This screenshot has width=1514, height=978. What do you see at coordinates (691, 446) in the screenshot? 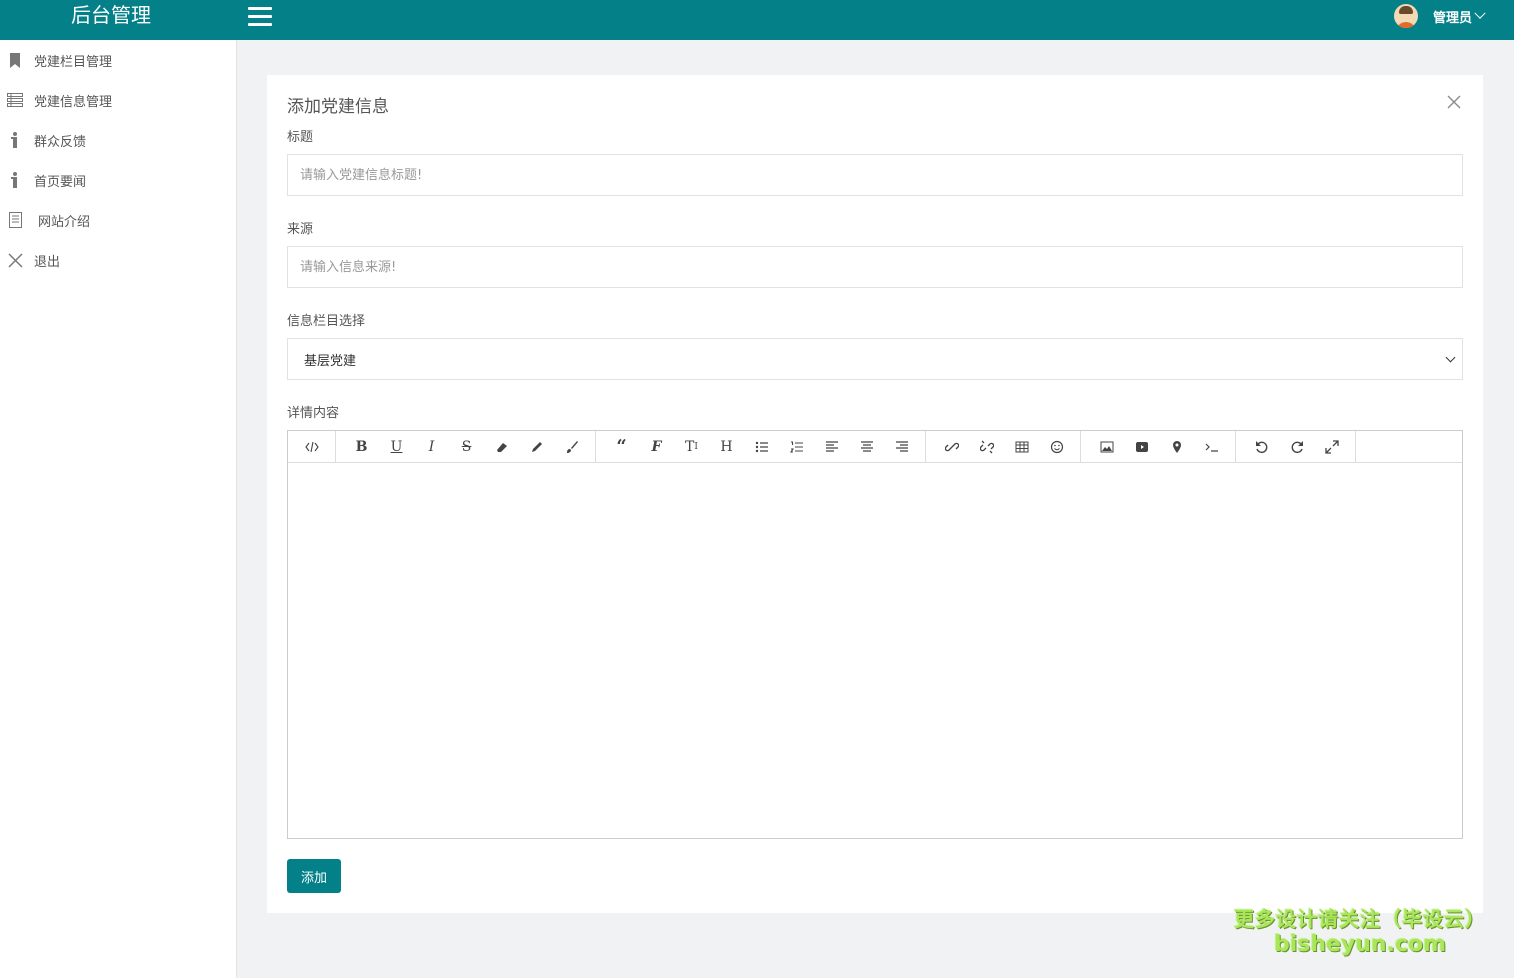
I see `font-size-icon: TI` at bounding box center [691, 446].